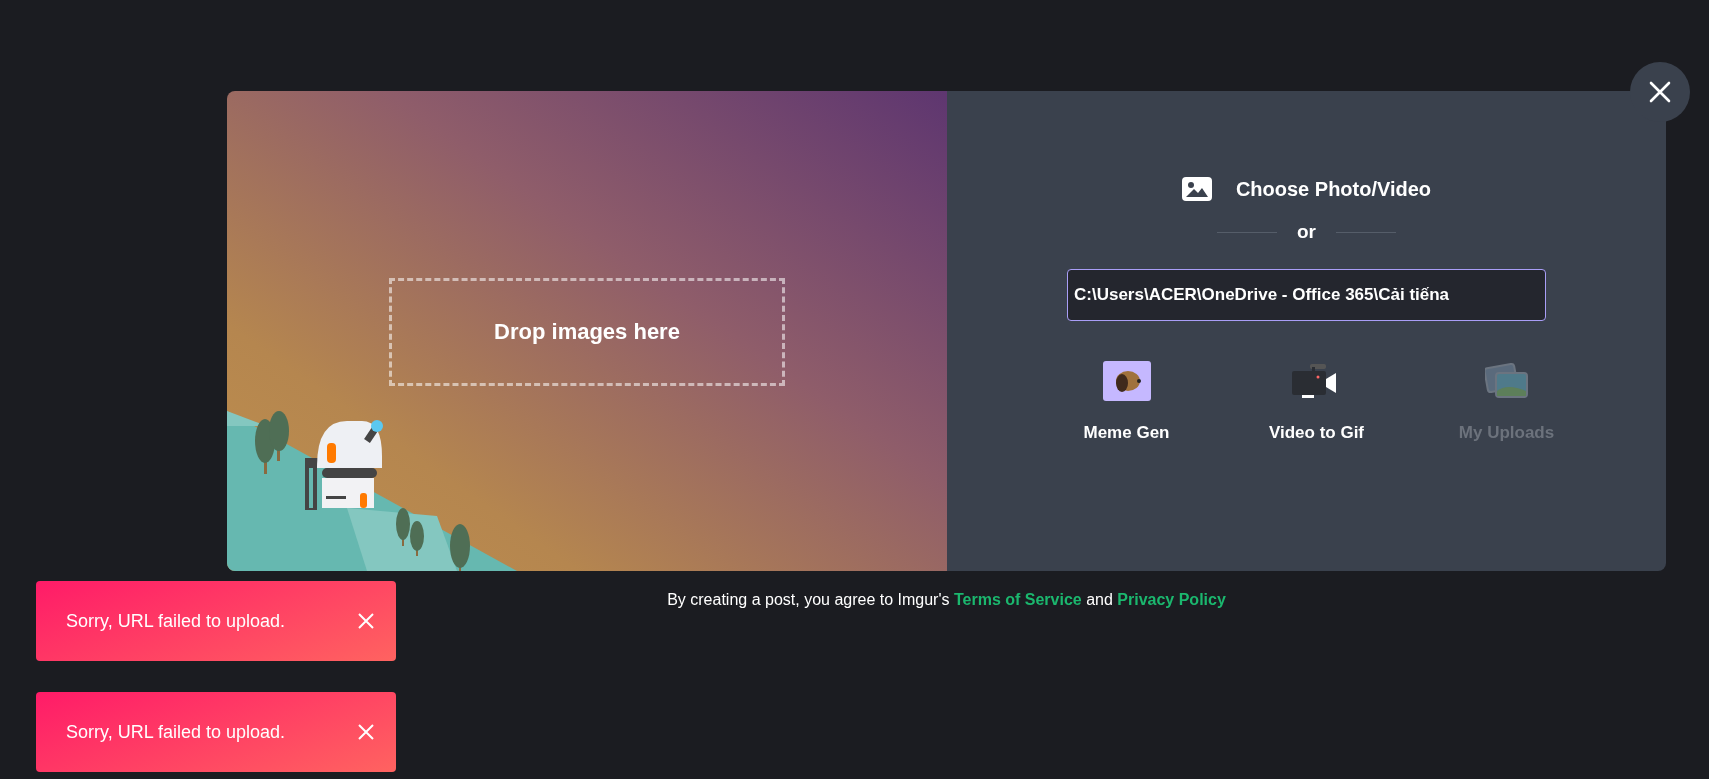 This screenshot has width=1709, height=779. I want to click on url-field: C:\Users\ACER\OneDrive - Office 365\Cải tiếna, so click(1306, 295).